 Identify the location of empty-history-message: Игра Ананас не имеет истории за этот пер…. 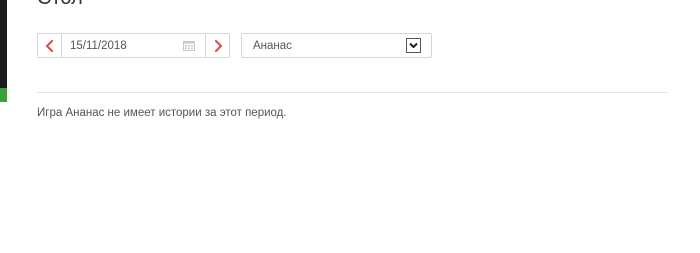
(162, 113).